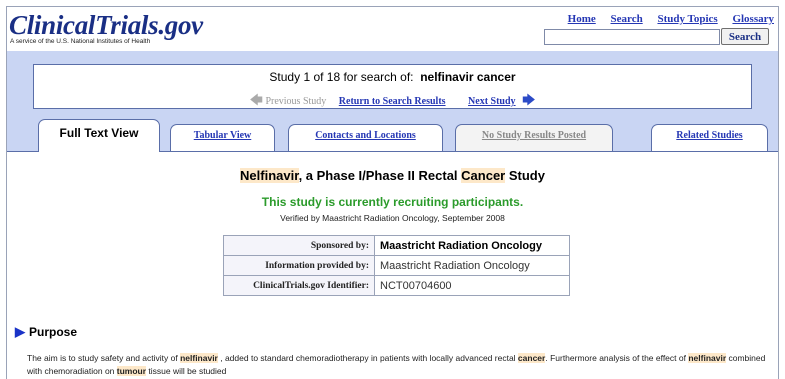 The height and width of the screenshot is (379, 785). I want to click on top-nav: Home Search Study Topics Glossary, so click(665, 19).